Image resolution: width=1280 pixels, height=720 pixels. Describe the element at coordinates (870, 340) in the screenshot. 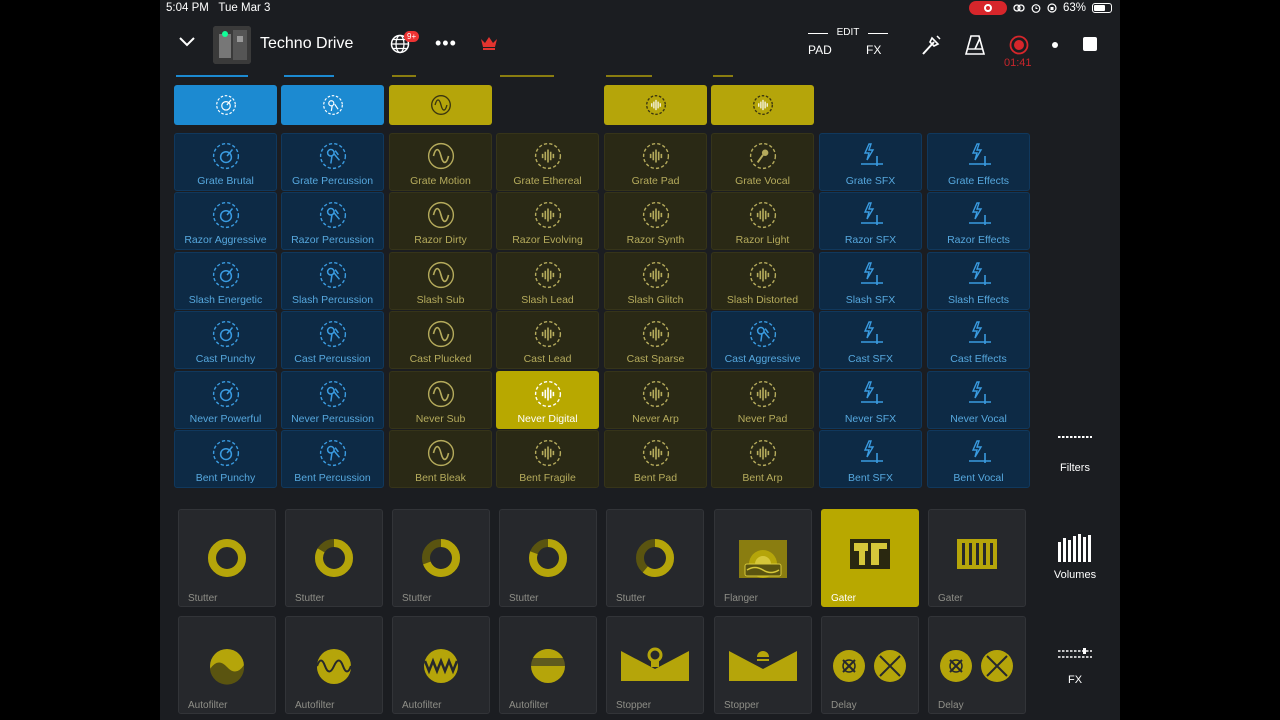

I see `pad-cast-sfx: Cast SFX` at that location.